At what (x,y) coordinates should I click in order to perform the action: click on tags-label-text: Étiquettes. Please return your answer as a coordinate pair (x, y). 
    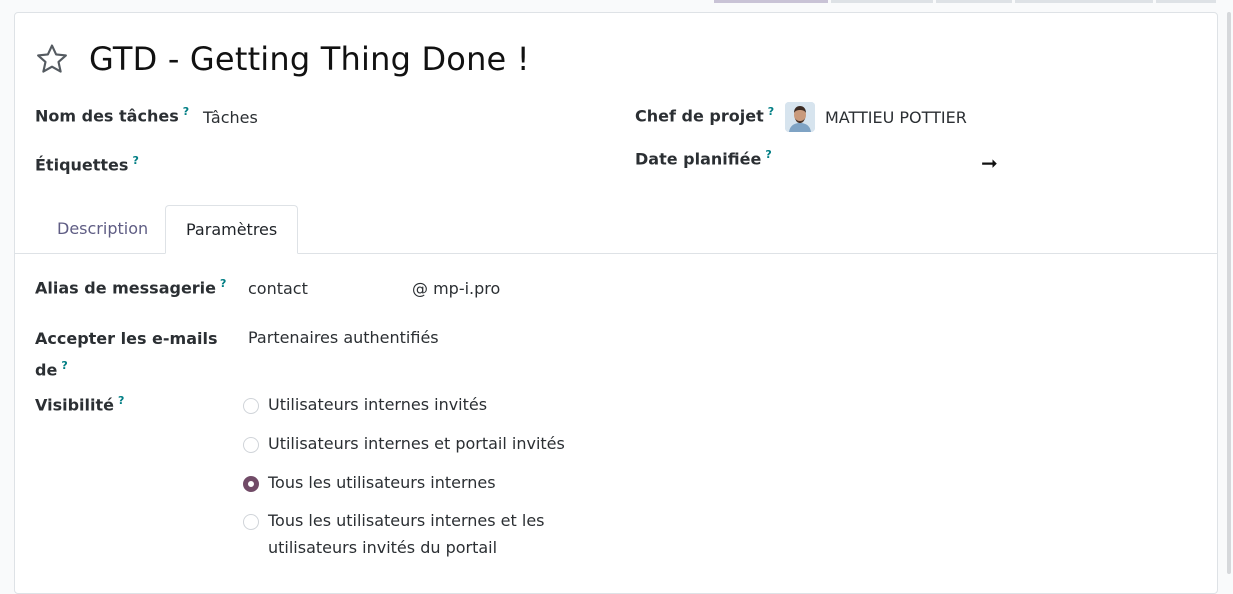
    Looking at the image, I should click on (82, 165).